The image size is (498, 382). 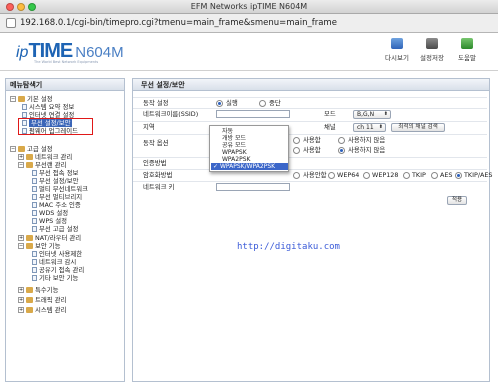 I want to click on window-title: EFM Networks ipTIME N604M, so click(x=249, y=6).